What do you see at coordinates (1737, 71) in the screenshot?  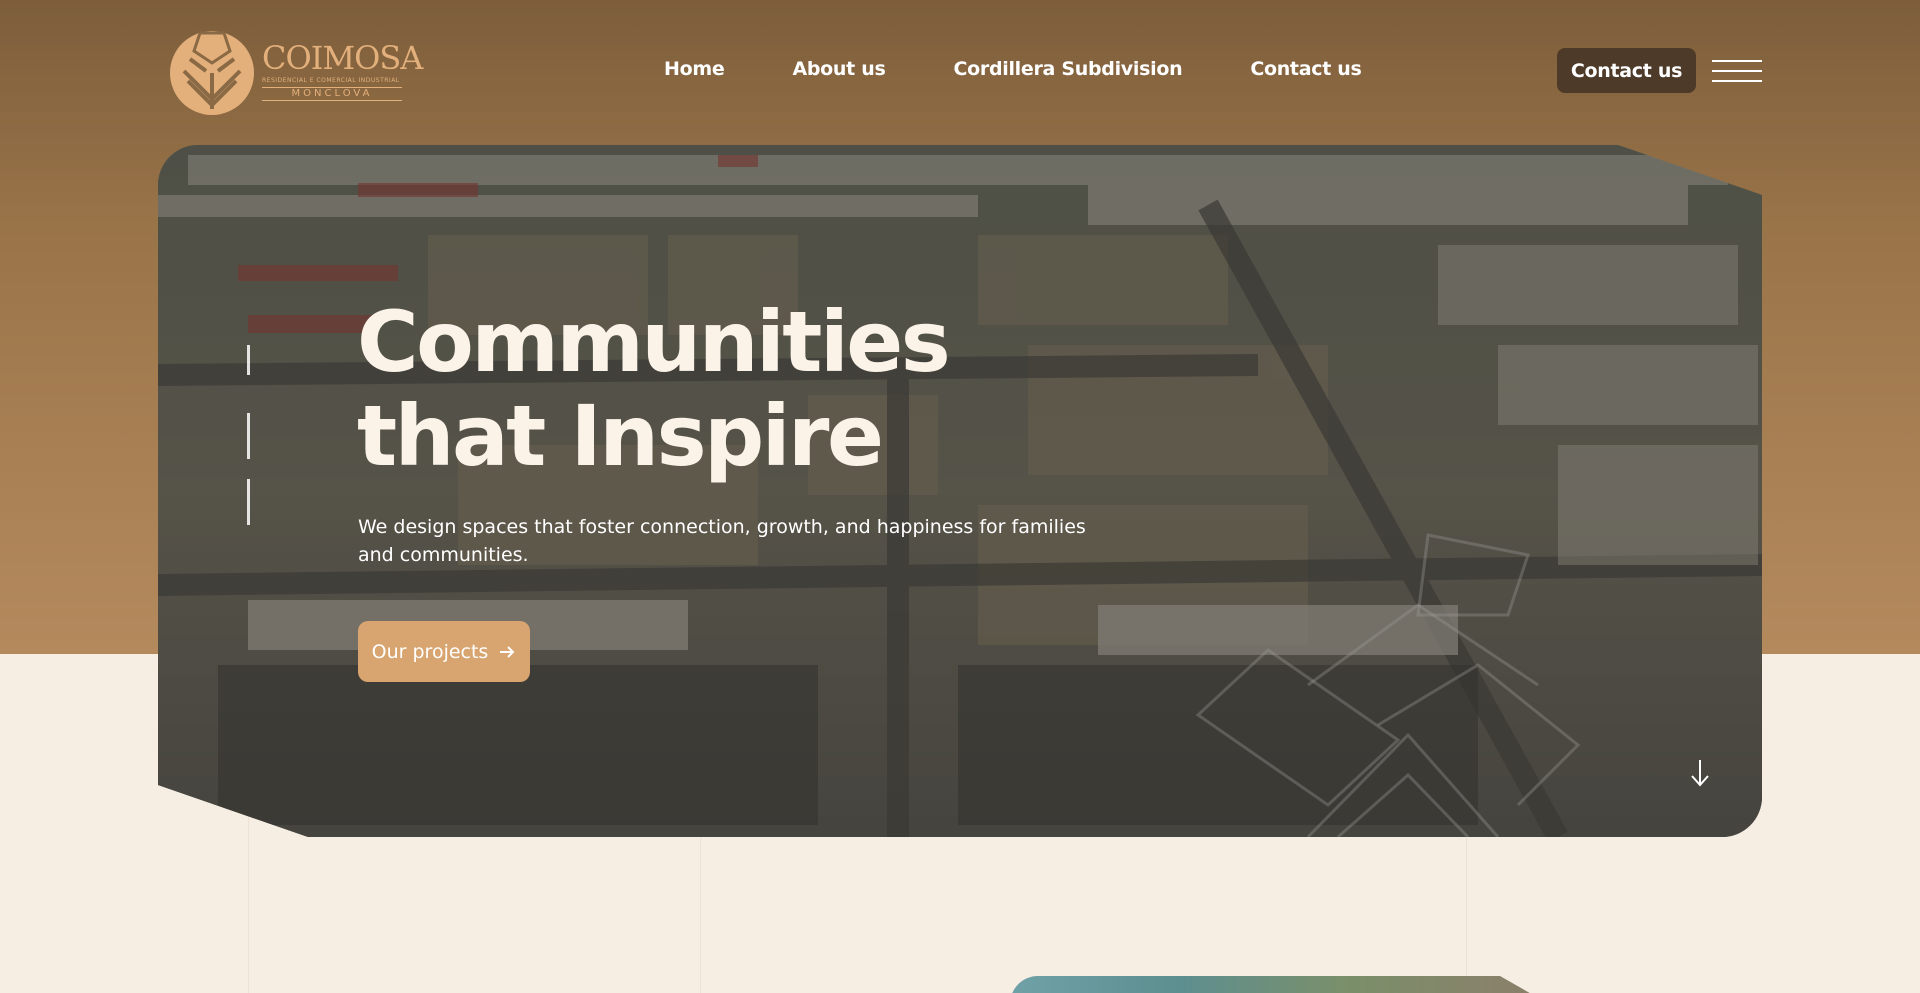 I see `hamburger-menu-icon` at bounding box center [1737, 71].